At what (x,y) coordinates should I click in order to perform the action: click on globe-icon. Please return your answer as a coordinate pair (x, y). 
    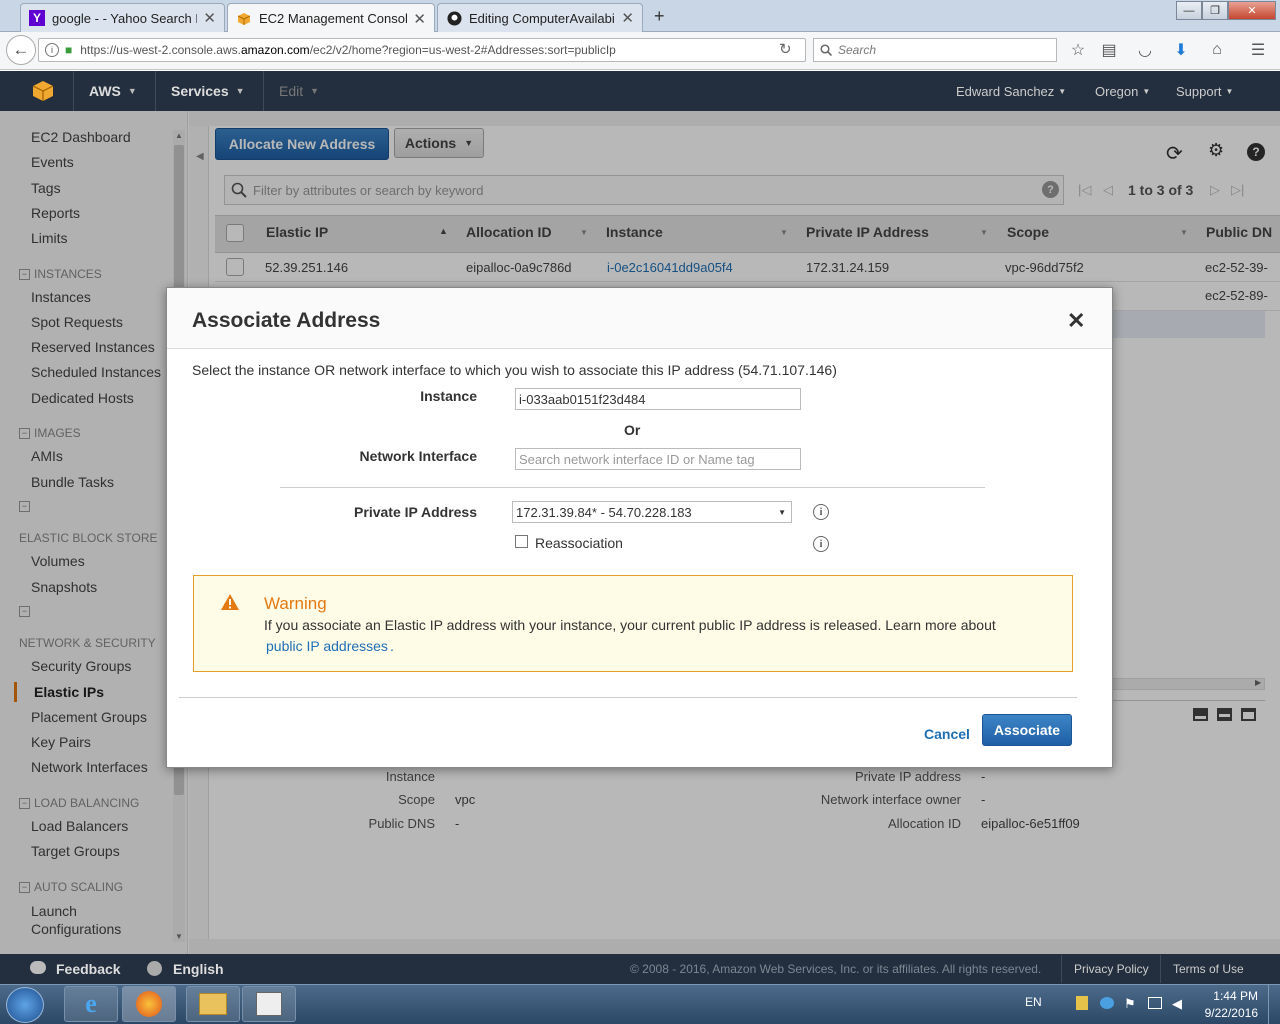
    Looking at the image, I should click on (154, 968).